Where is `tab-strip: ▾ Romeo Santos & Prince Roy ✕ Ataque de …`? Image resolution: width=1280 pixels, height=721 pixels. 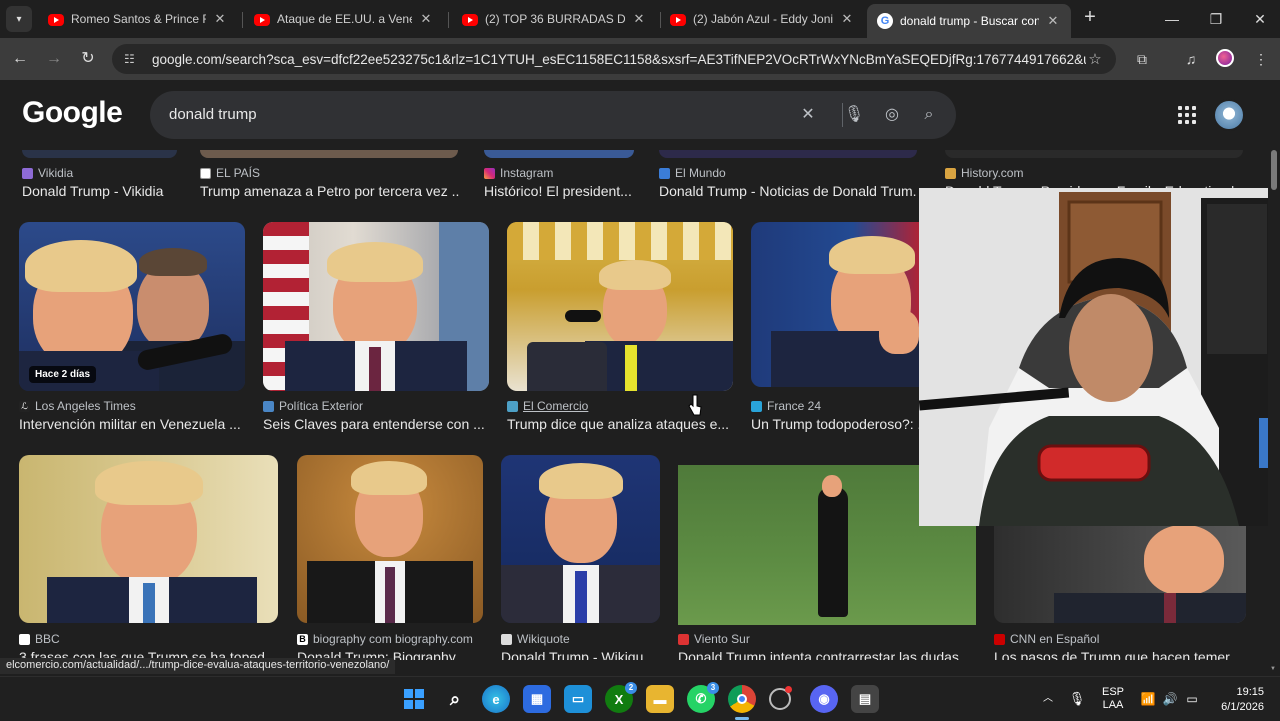
tab-strip: ▾ Romeo Santos & Prince Roy ✕ Ataque de … is located at coordinates (640, 19).